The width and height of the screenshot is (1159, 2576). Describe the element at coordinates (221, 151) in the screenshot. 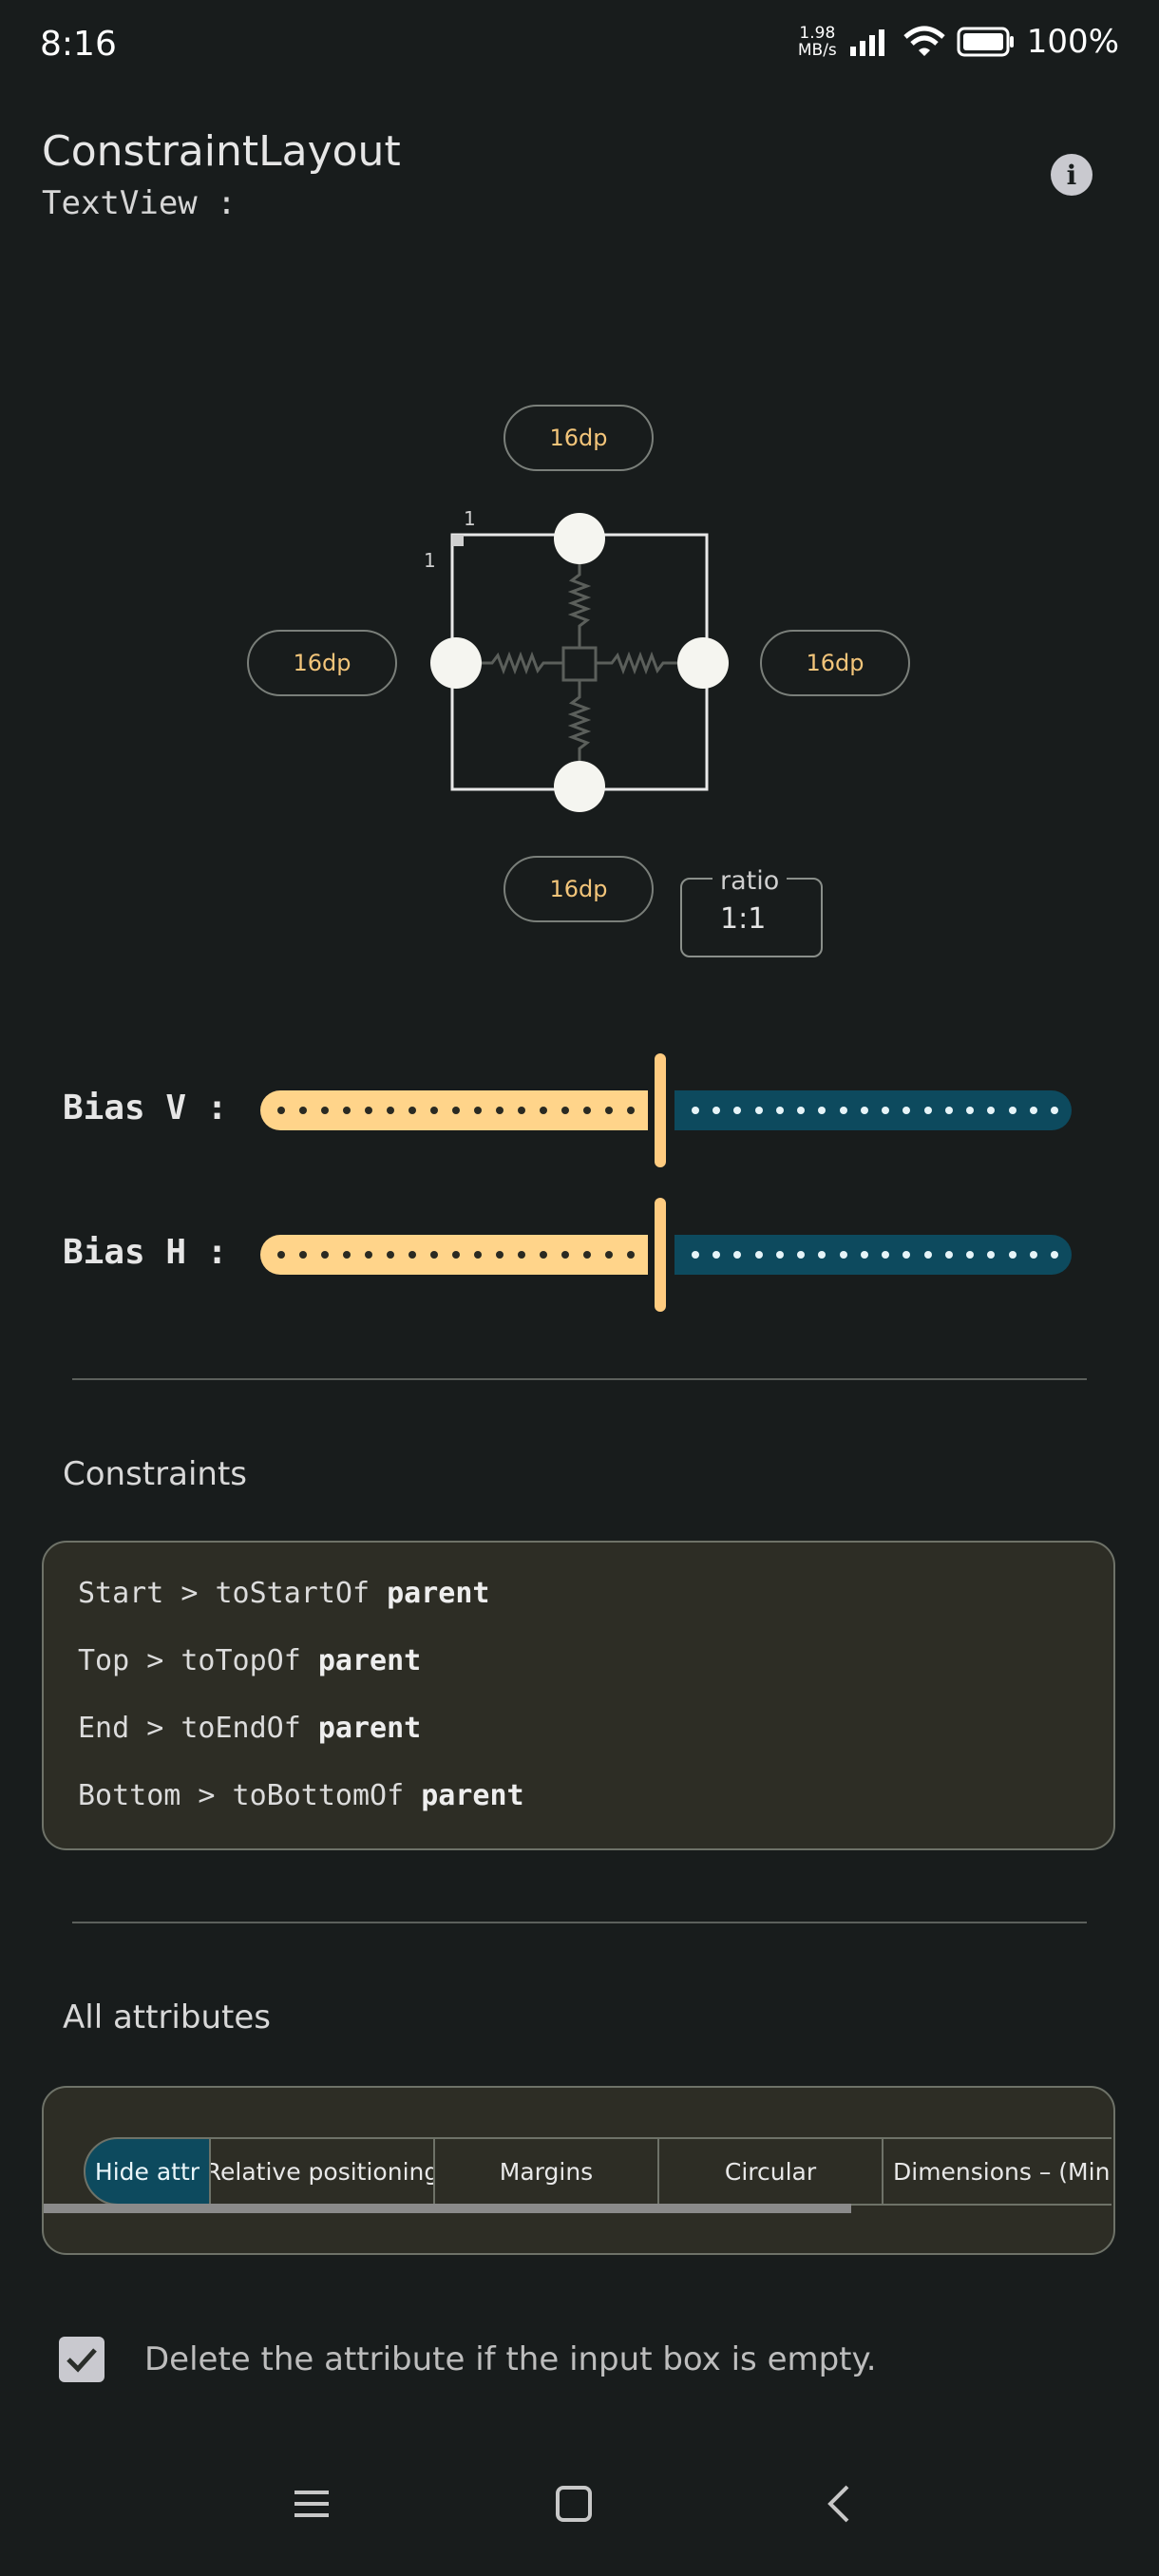

I see `page-title: ConstraintLayout` at that location.